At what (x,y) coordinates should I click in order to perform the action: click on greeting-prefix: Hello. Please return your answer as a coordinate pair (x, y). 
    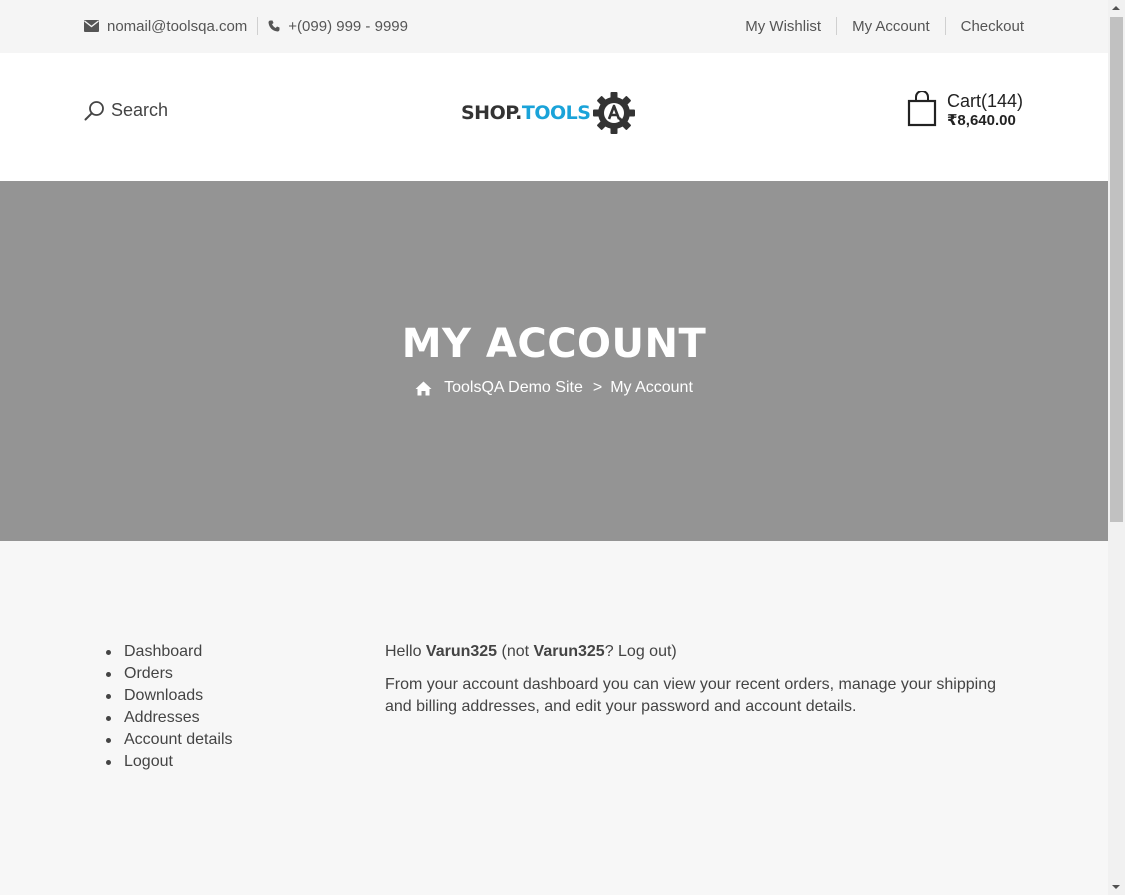
    Looking at the image, I should click on (405, 651).